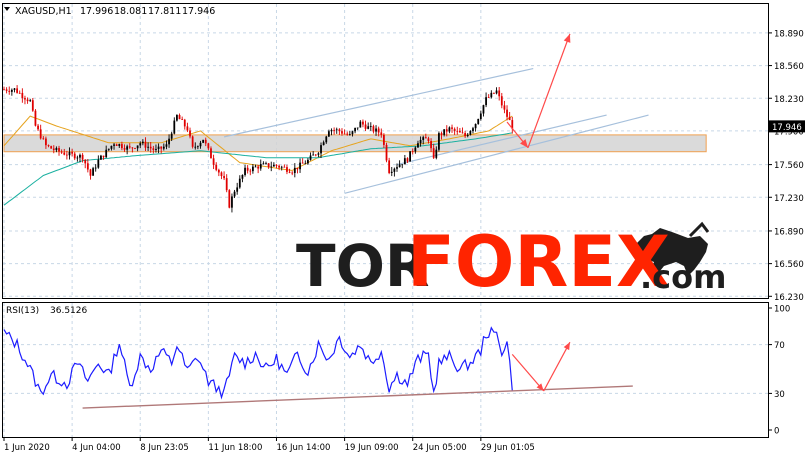  I want to click on rsi-panel, so click(318, 367).